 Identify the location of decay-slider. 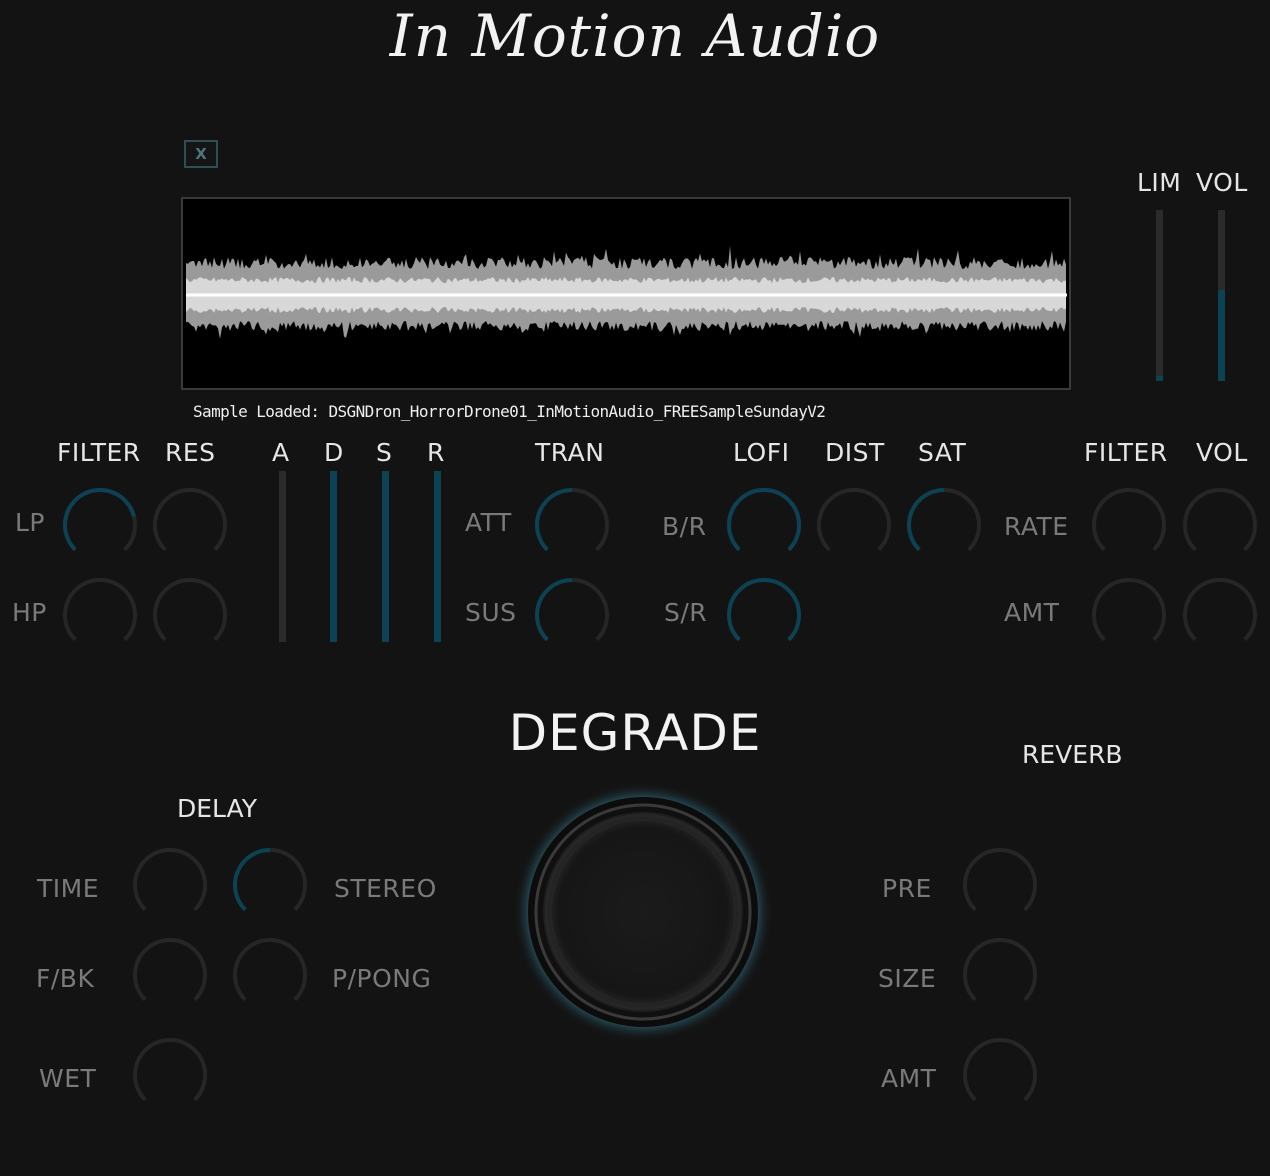
(333, 556).